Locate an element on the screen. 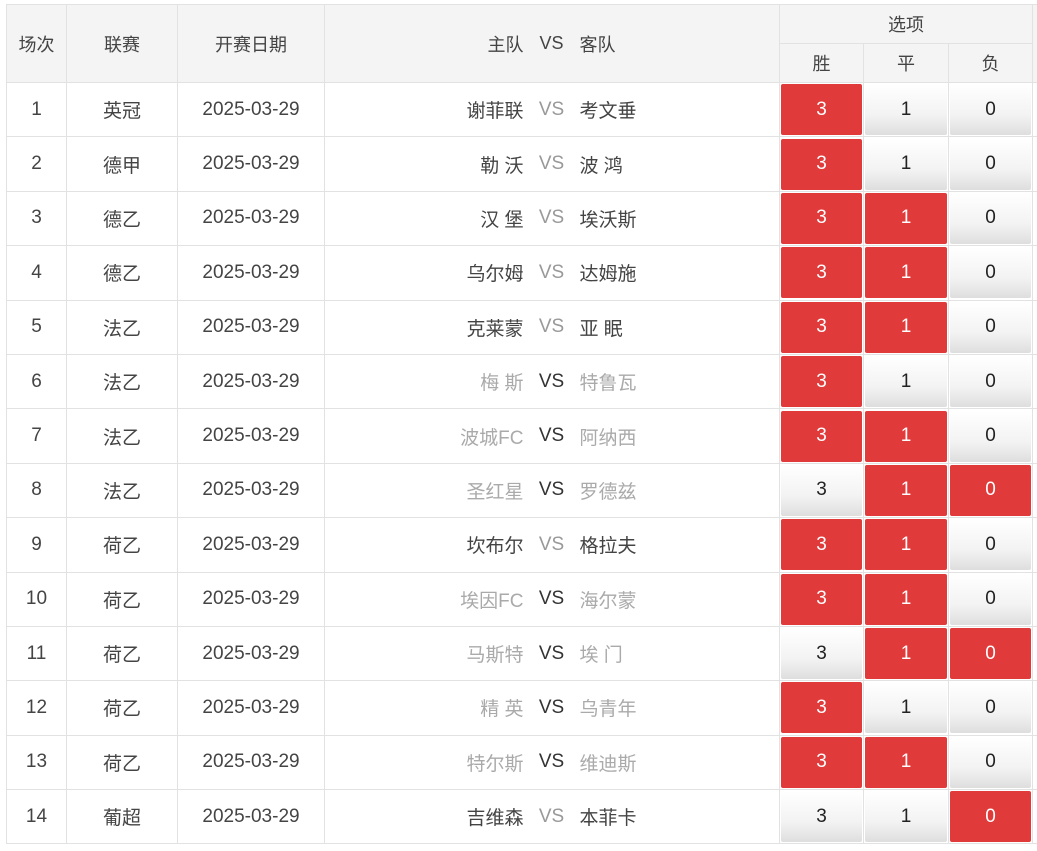 Image resolution: width=1037 pixels, height=851 pixels. home-team-cell: 埃因FC is located at coordinates (426, 599).